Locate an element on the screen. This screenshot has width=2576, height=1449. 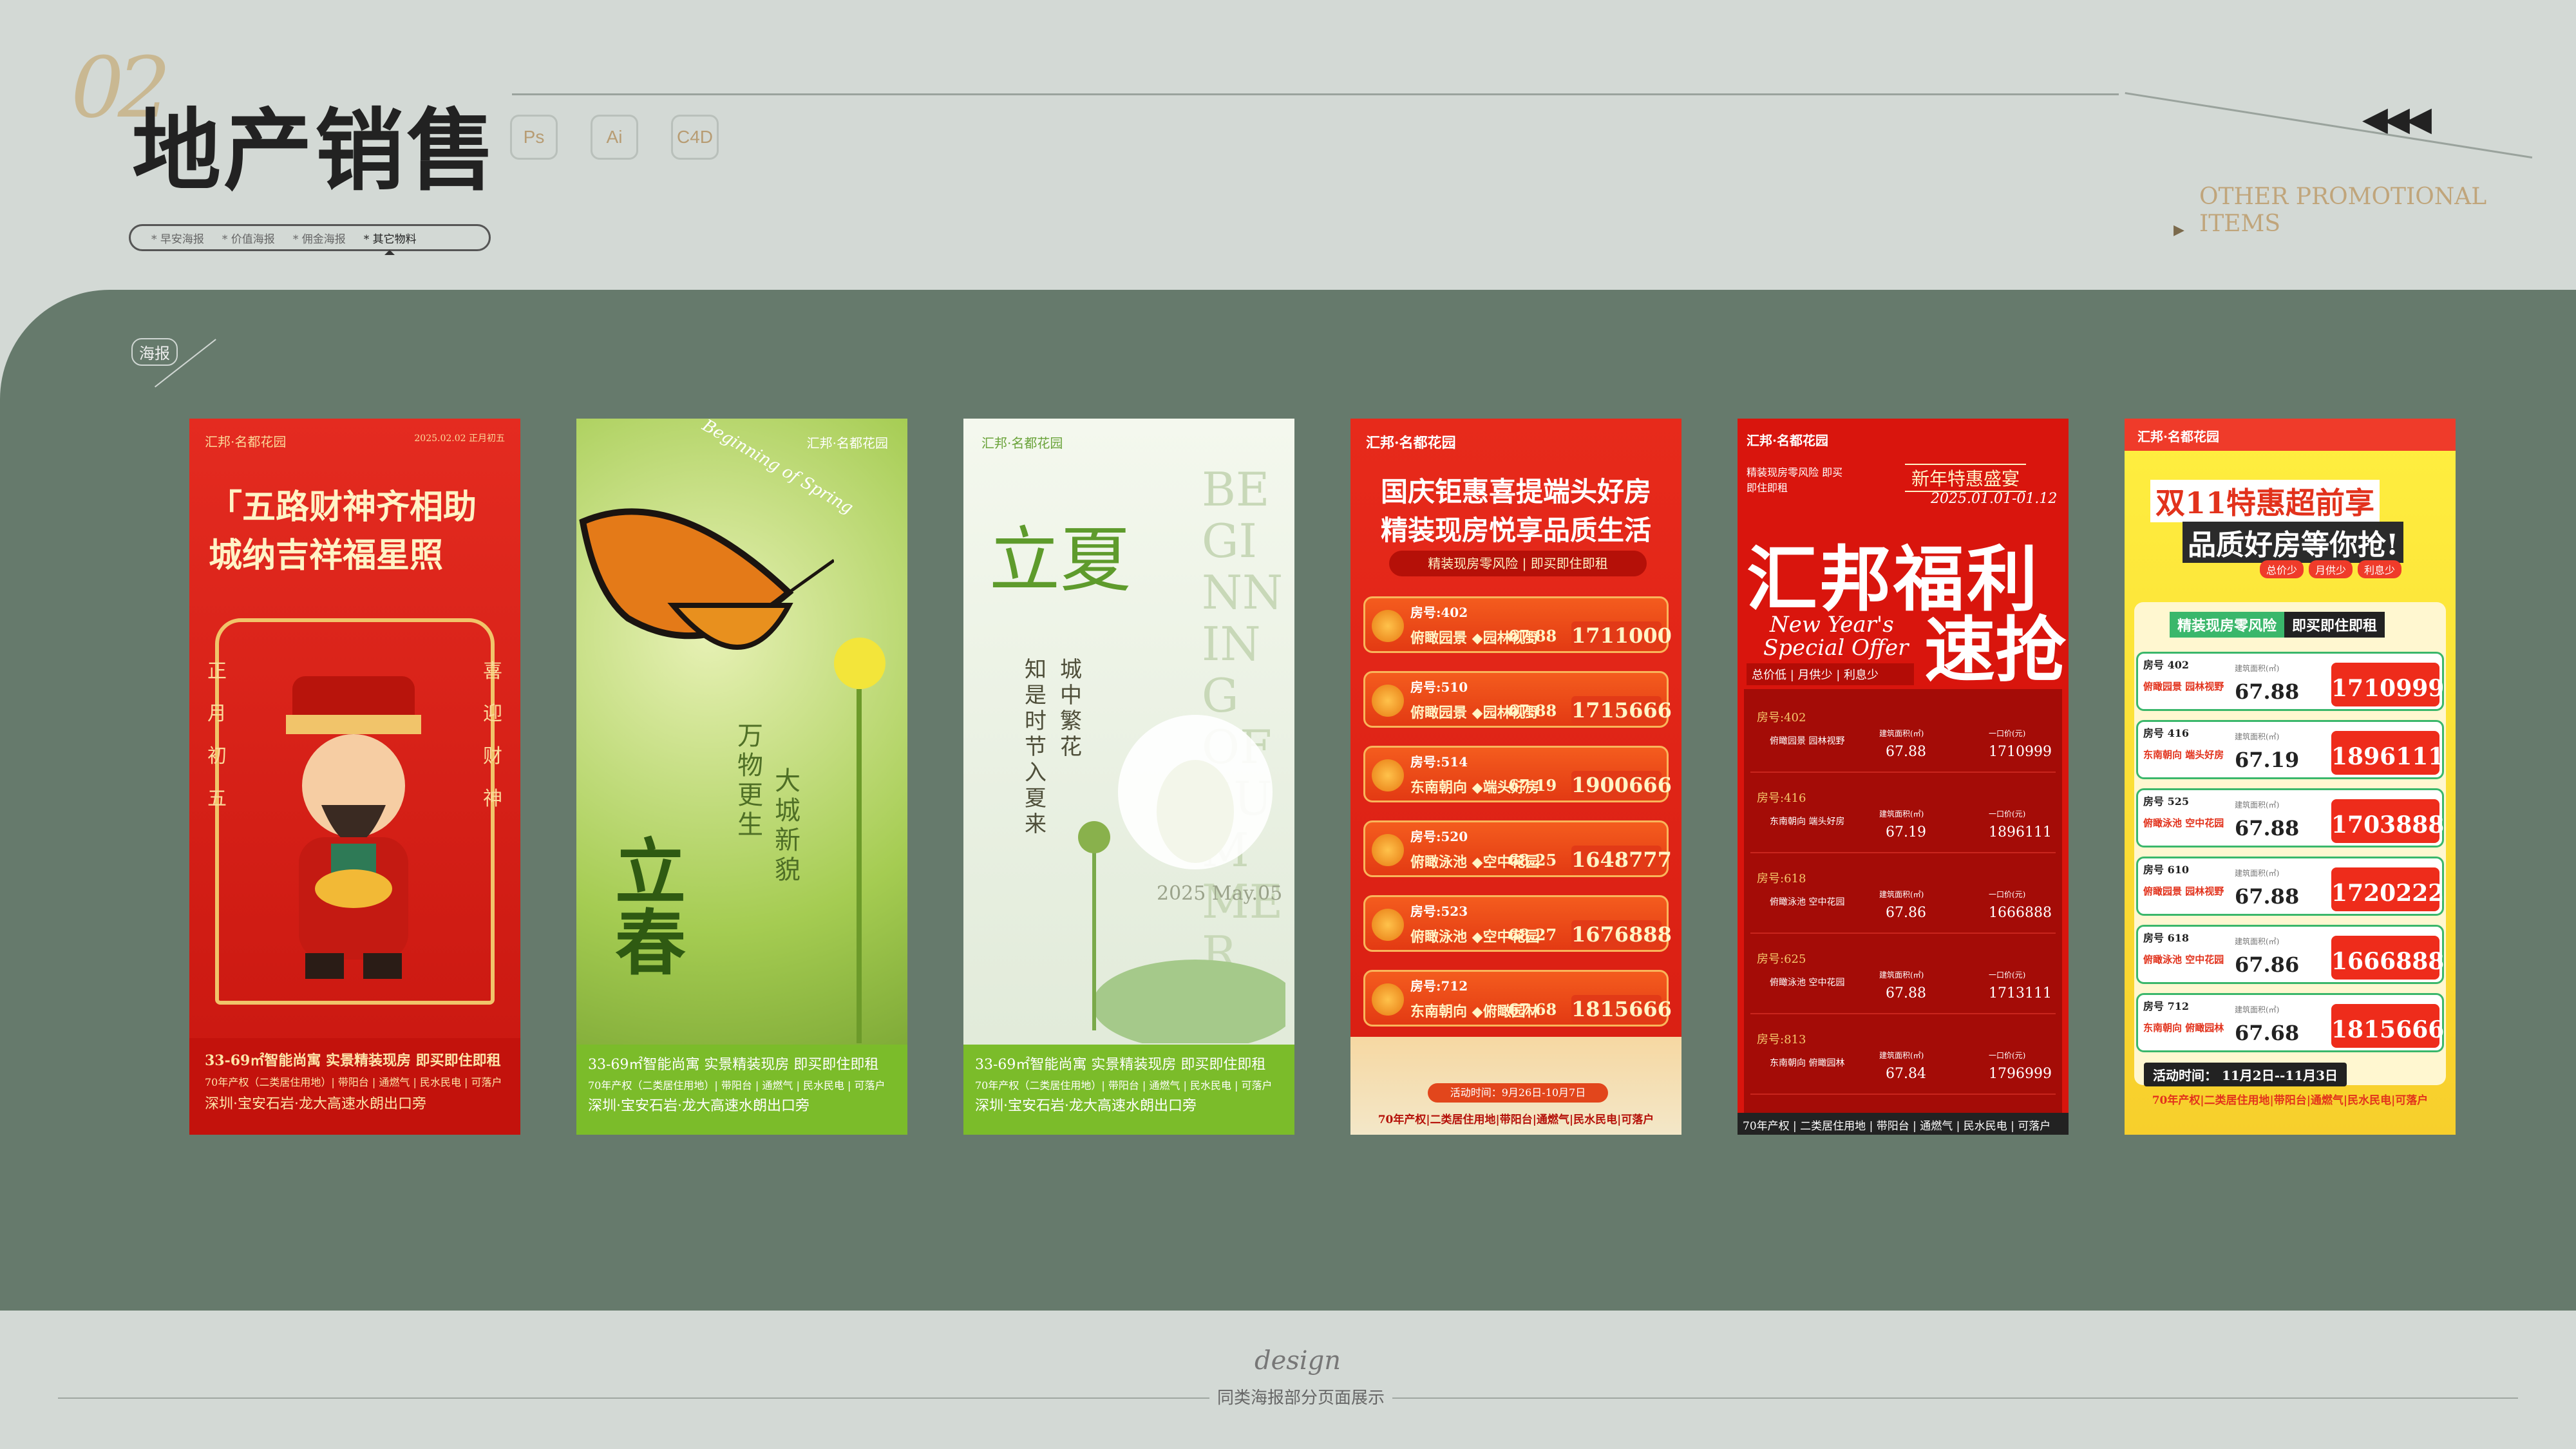
sub-tag: 总价低 | 月供少 | 利息少 is located at coordinates (1830, 674).